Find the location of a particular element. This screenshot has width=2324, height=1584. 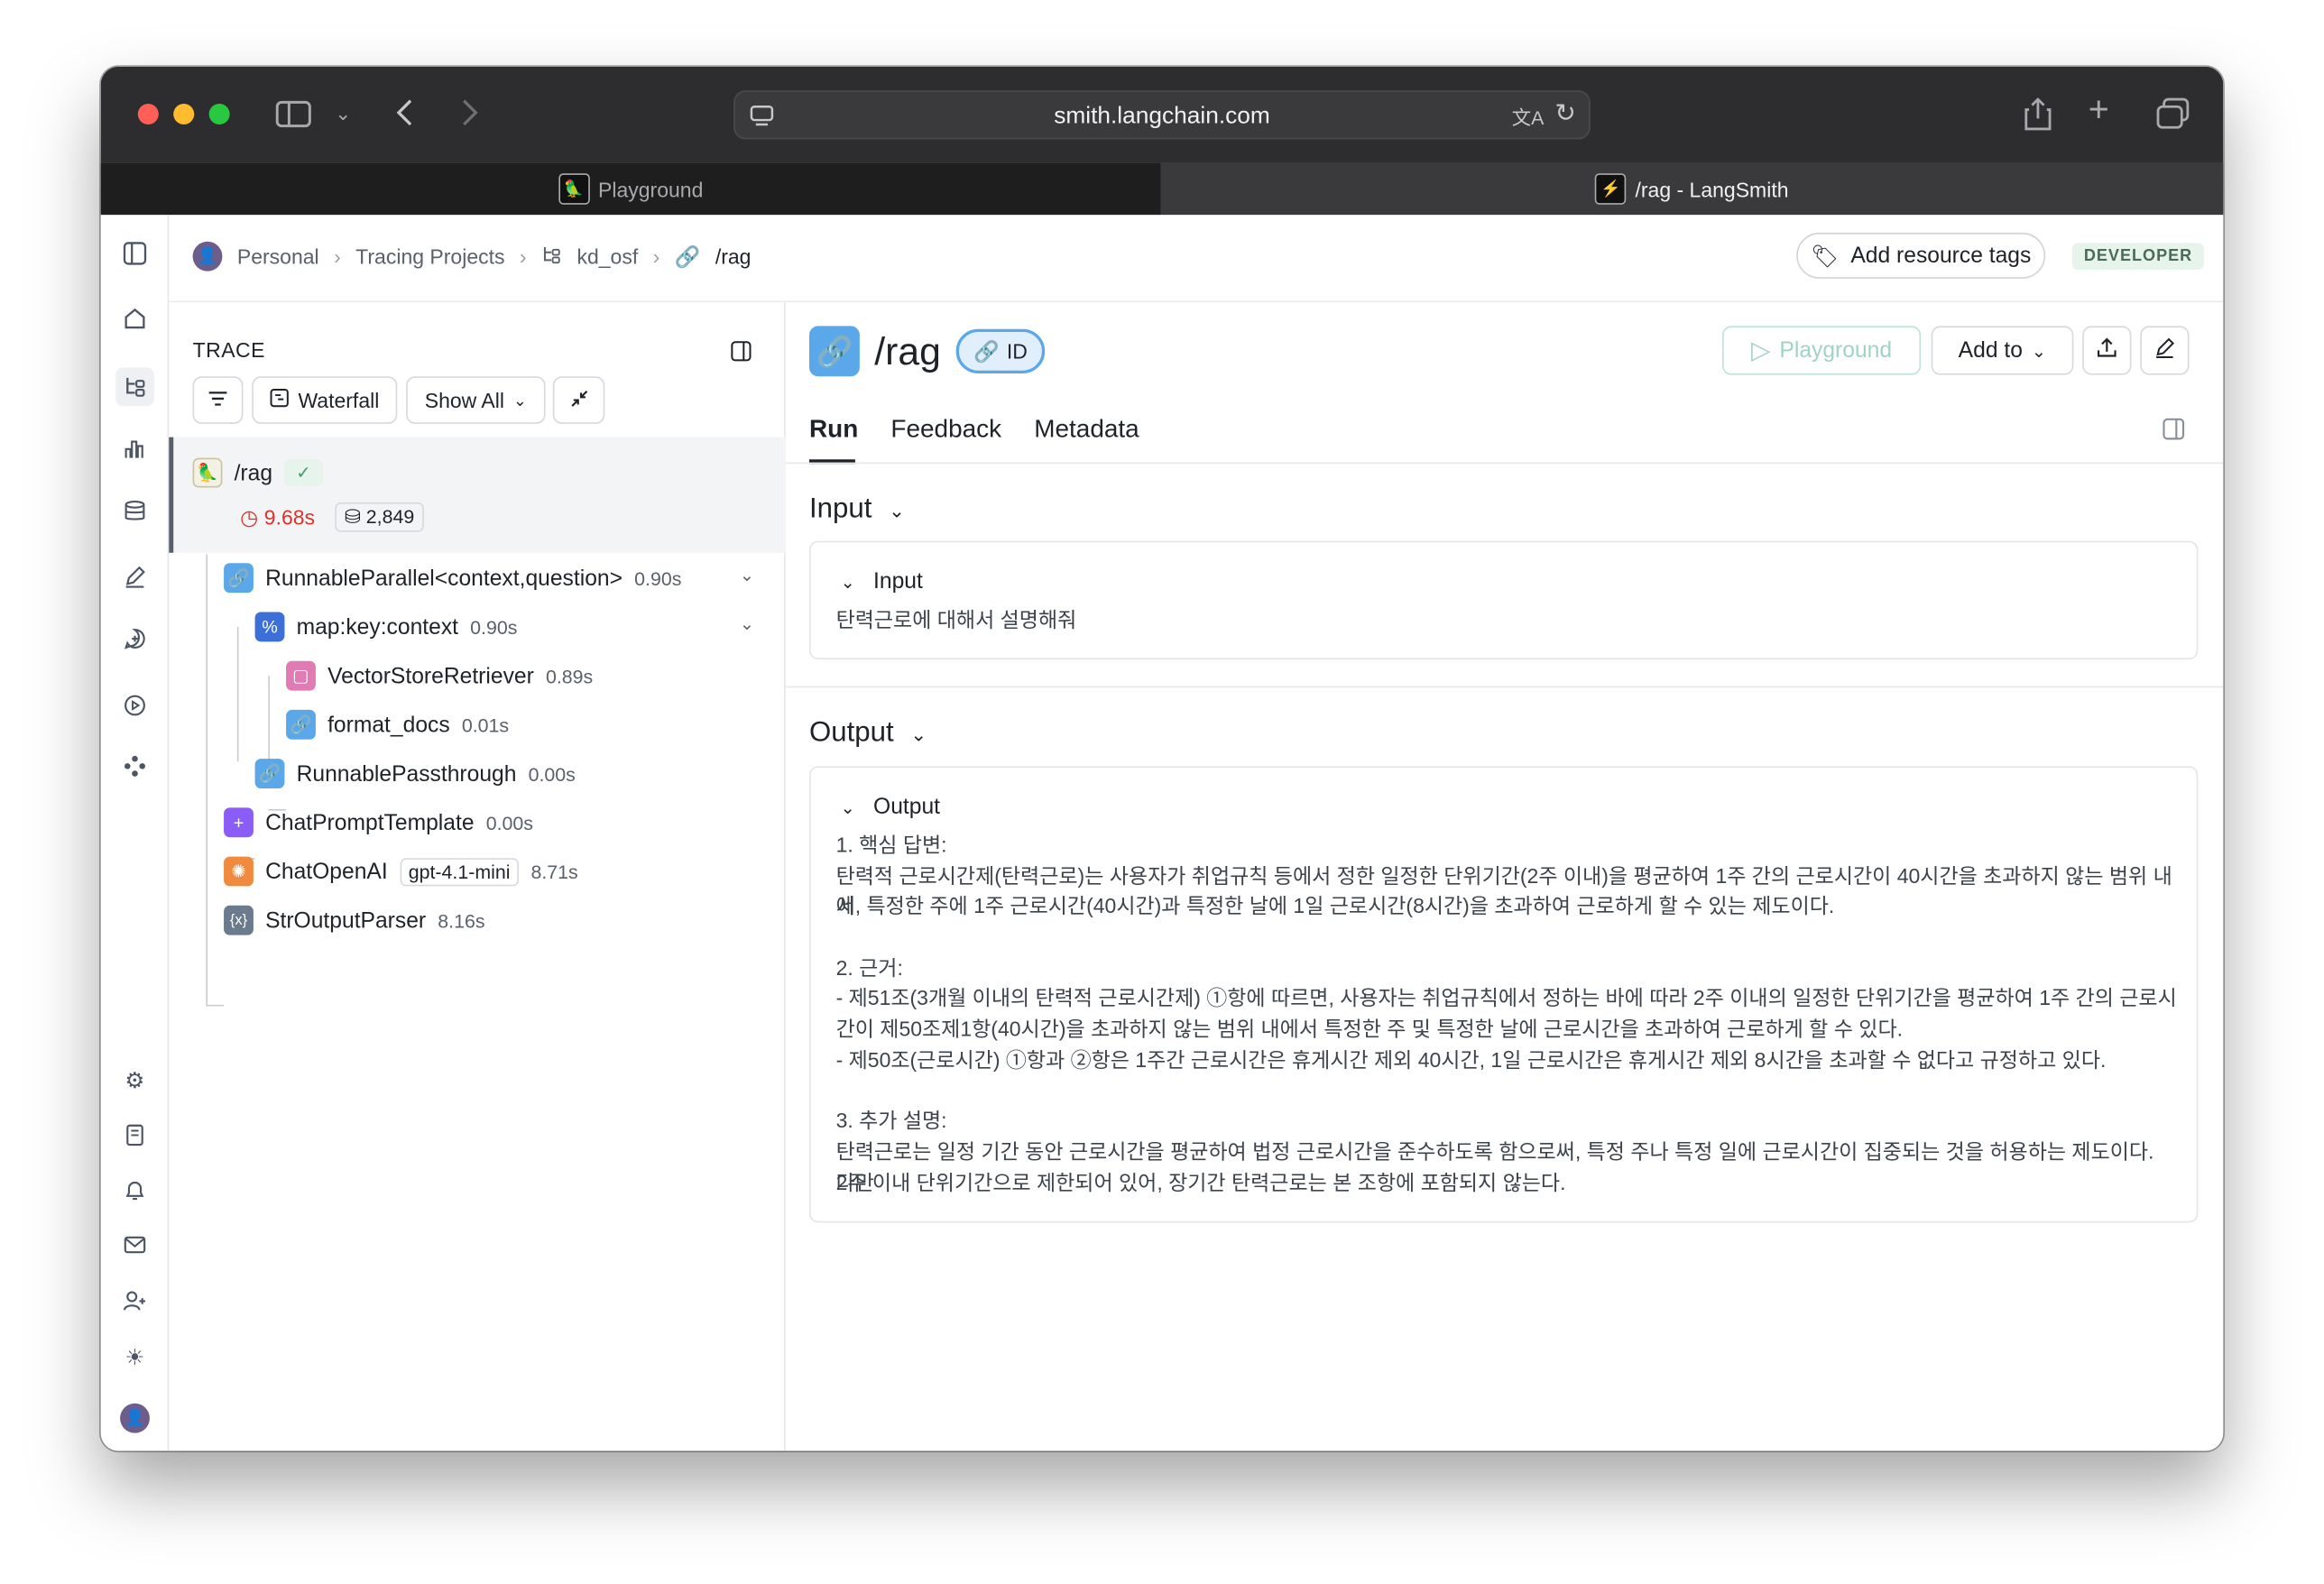

tracing-projects-icon is located at coordinates (134, 387).